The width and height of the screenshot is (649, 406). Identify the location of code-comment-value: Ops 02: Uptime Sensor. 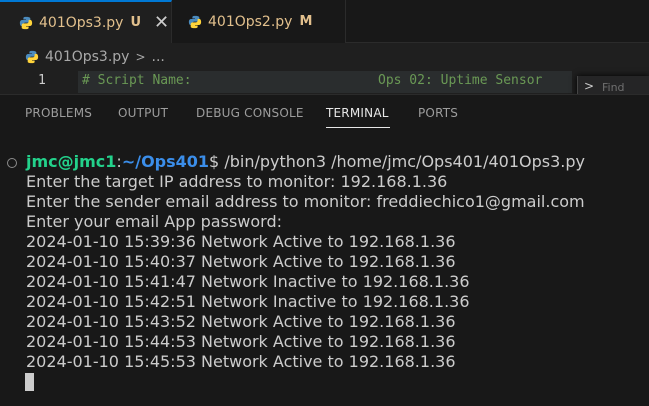
(460, 80).